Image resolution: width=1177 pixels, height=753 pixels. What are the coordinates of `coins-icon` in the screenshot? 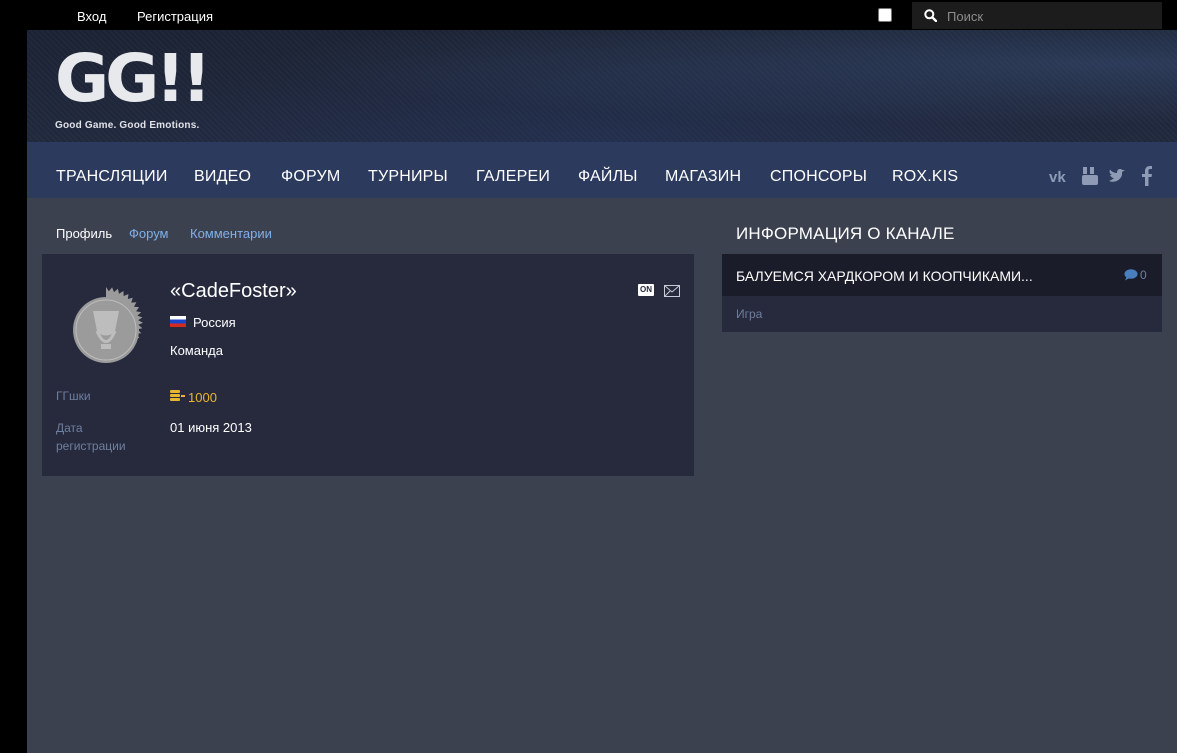 It's located at (177, 398).